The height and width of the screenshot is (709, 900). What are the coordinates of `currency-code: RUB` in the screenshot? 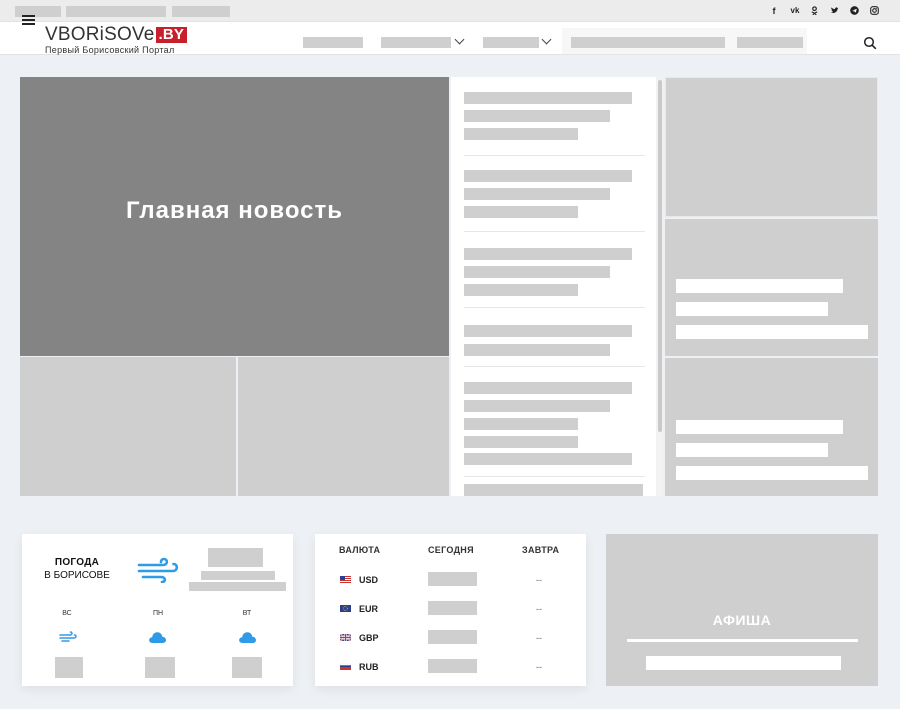 It's located at (369, 667).